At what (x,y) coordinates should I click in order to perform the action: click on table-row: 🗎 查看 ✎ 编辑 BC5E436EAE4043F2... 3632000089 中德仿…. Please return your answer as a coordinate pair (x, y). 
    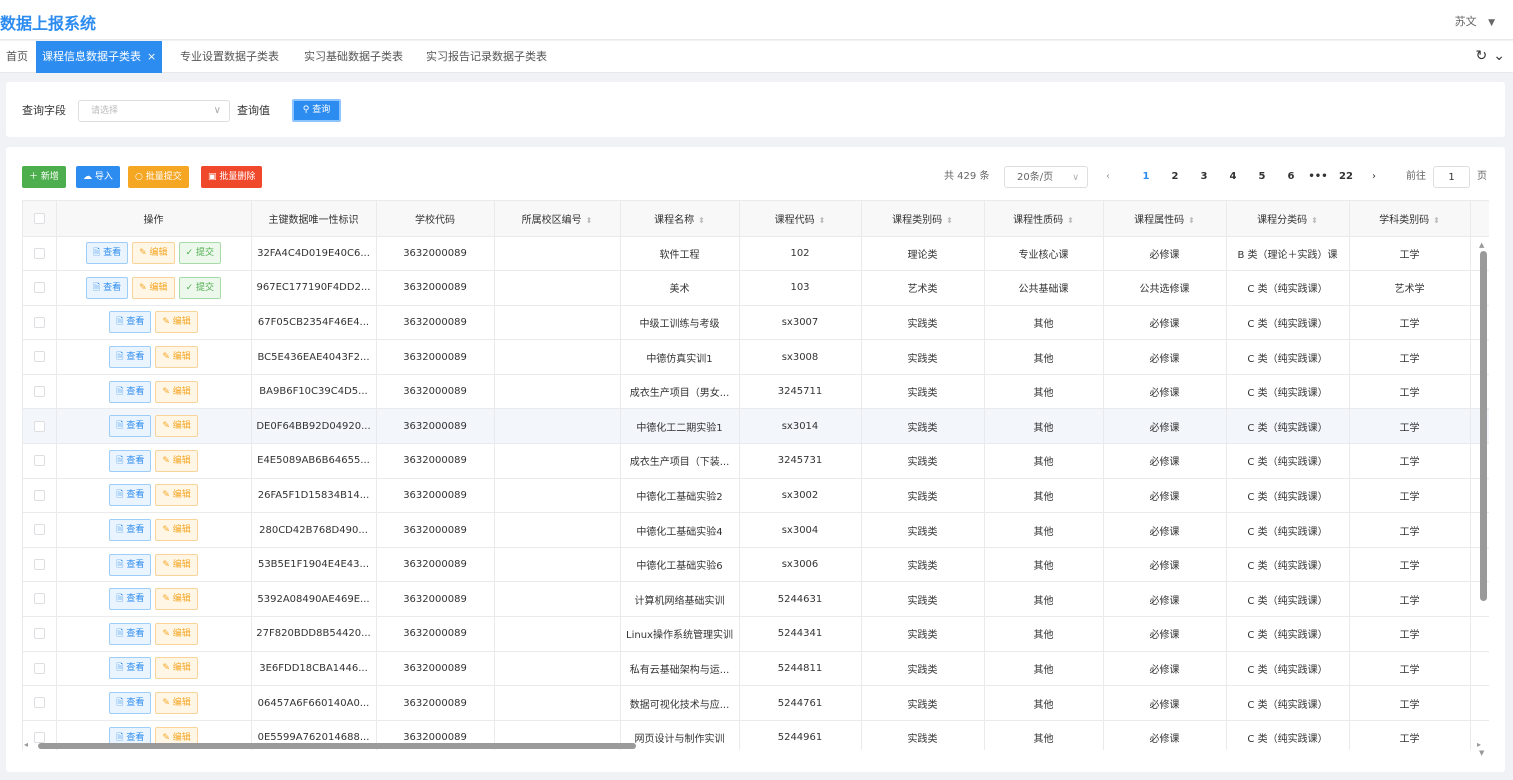
    Looking at the image, I should click on (756, 357).